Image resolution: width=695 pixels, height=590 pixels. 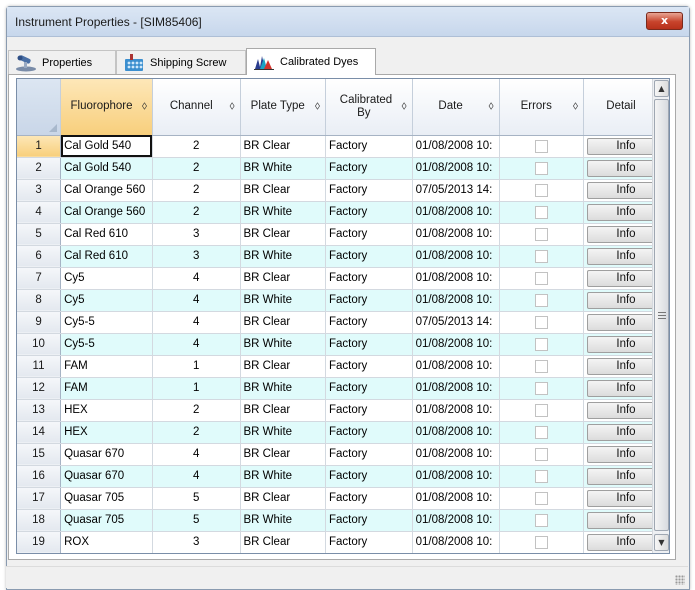 I want to click on row-header: 16, so click(x=39, y=476).